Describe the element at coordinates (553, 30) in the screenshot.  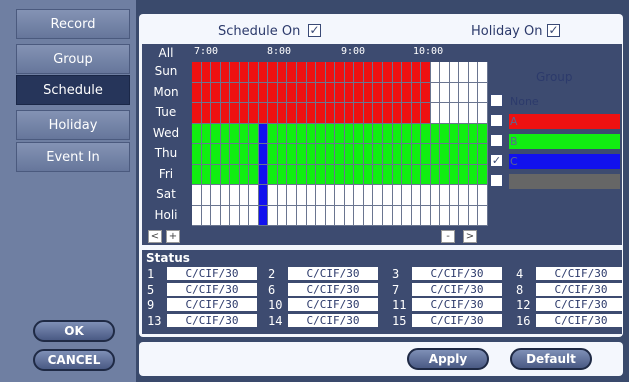
I see `holiday-on-checkbox: ✓` at that location.